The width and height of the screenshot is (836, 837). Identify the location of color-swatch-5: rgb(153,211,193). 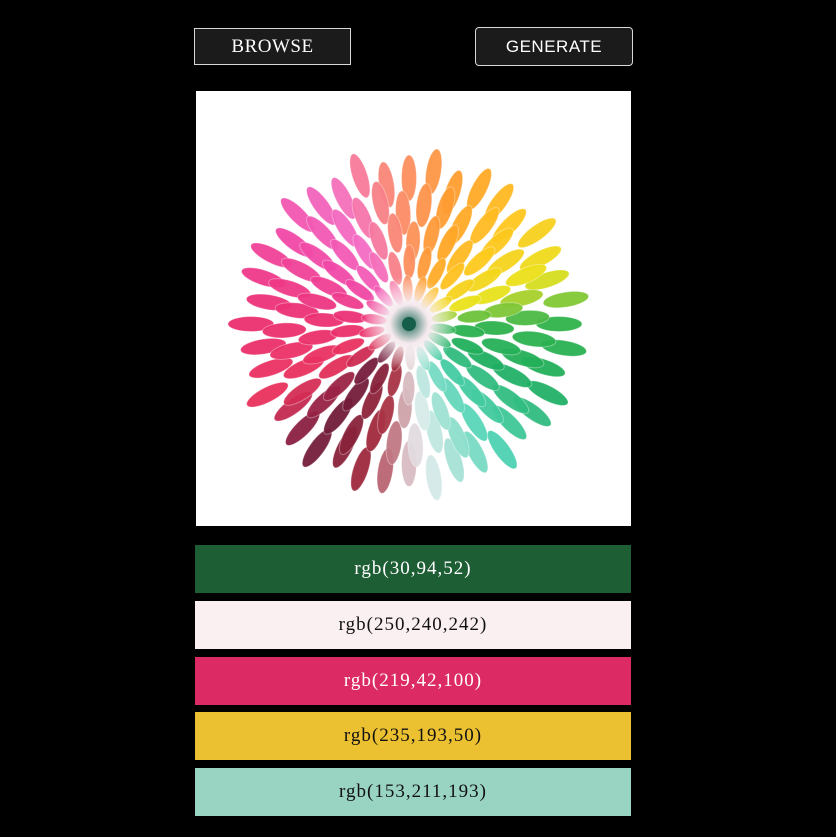
(413, 792).